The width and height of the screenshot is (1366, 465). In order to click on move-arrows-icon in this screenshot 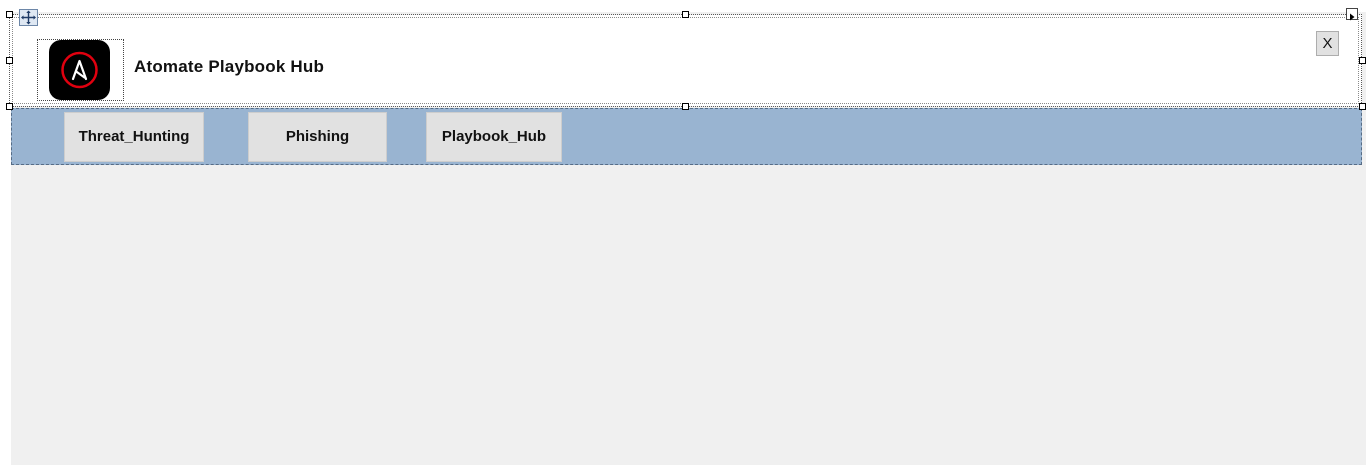, I will do `click(28, 17)`.